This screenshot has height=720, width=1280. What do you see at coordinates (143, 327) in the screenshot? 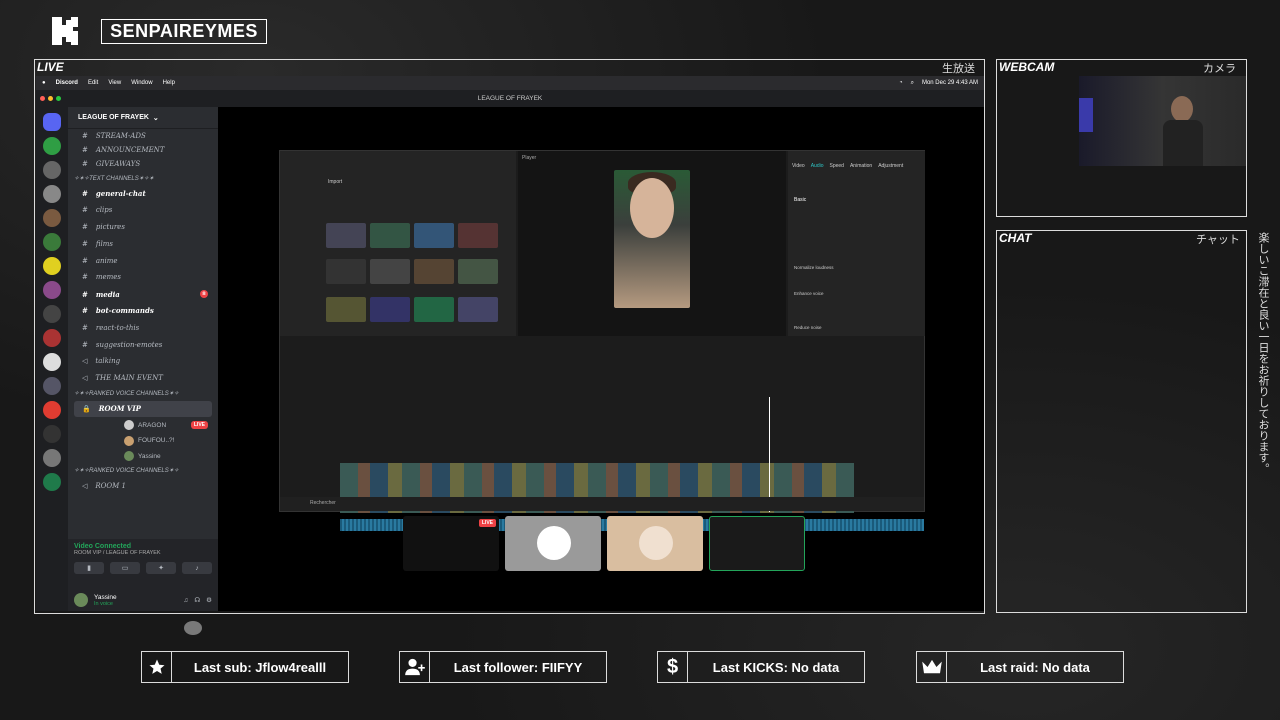
I see `channel-react-to-this: # react-to-this` at bounding box center [143, 327].